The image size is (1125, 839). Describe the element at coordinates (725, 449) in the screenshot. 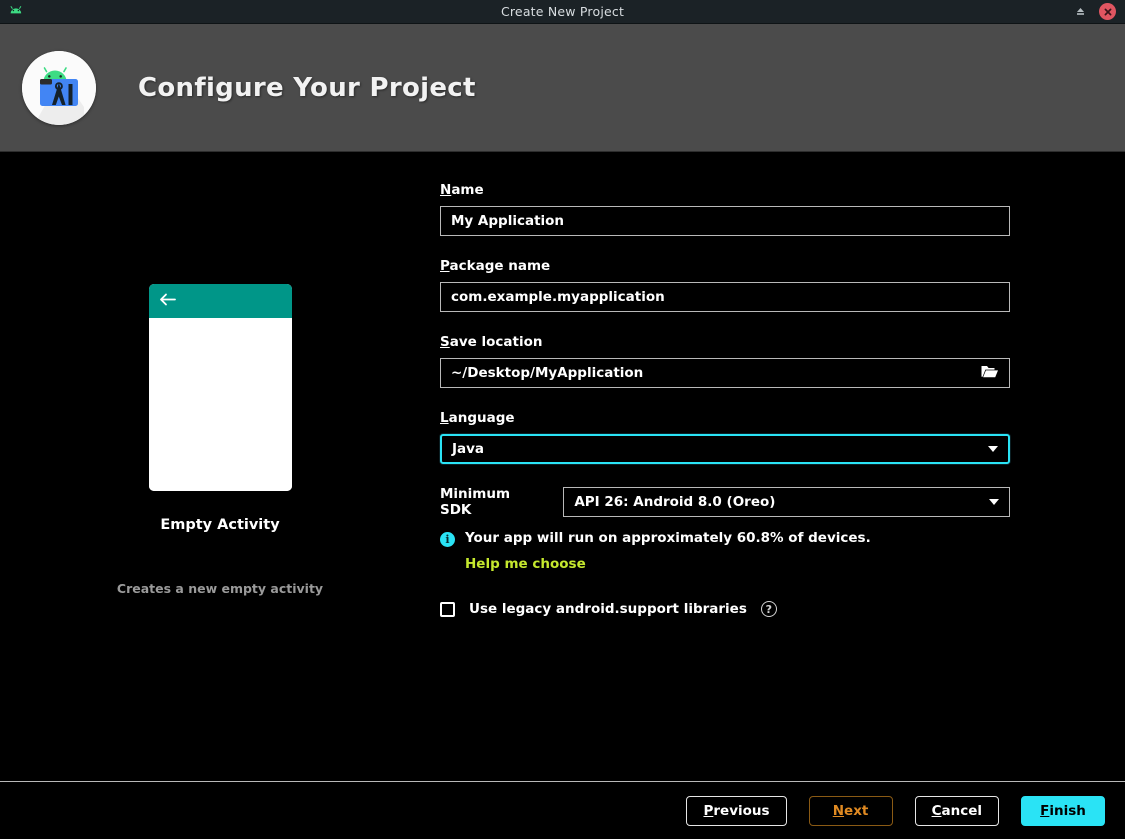

I see `language-select: Java` at that location.